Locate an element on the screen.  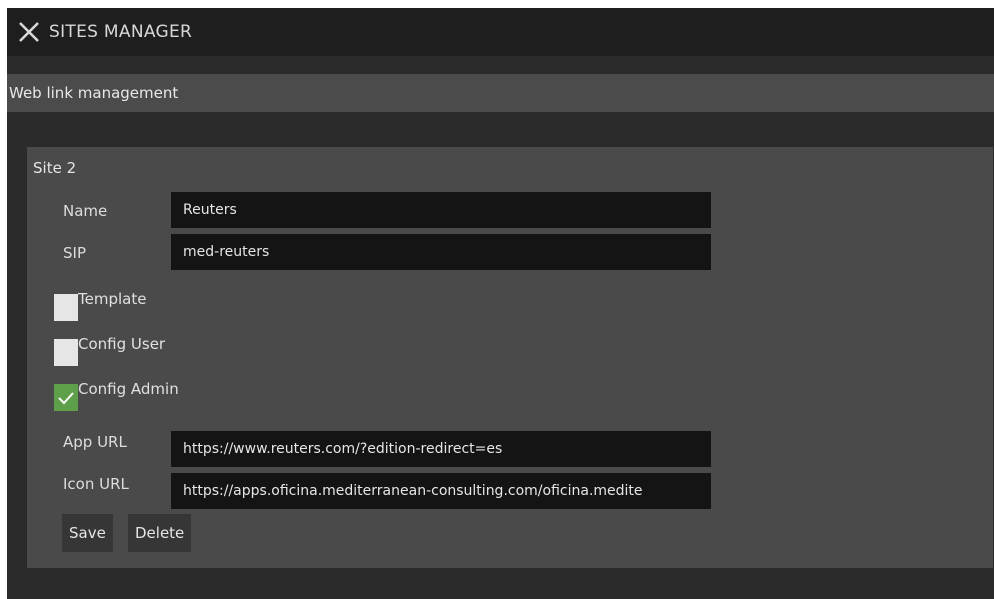
name-input is located at coordinates (441, 210).